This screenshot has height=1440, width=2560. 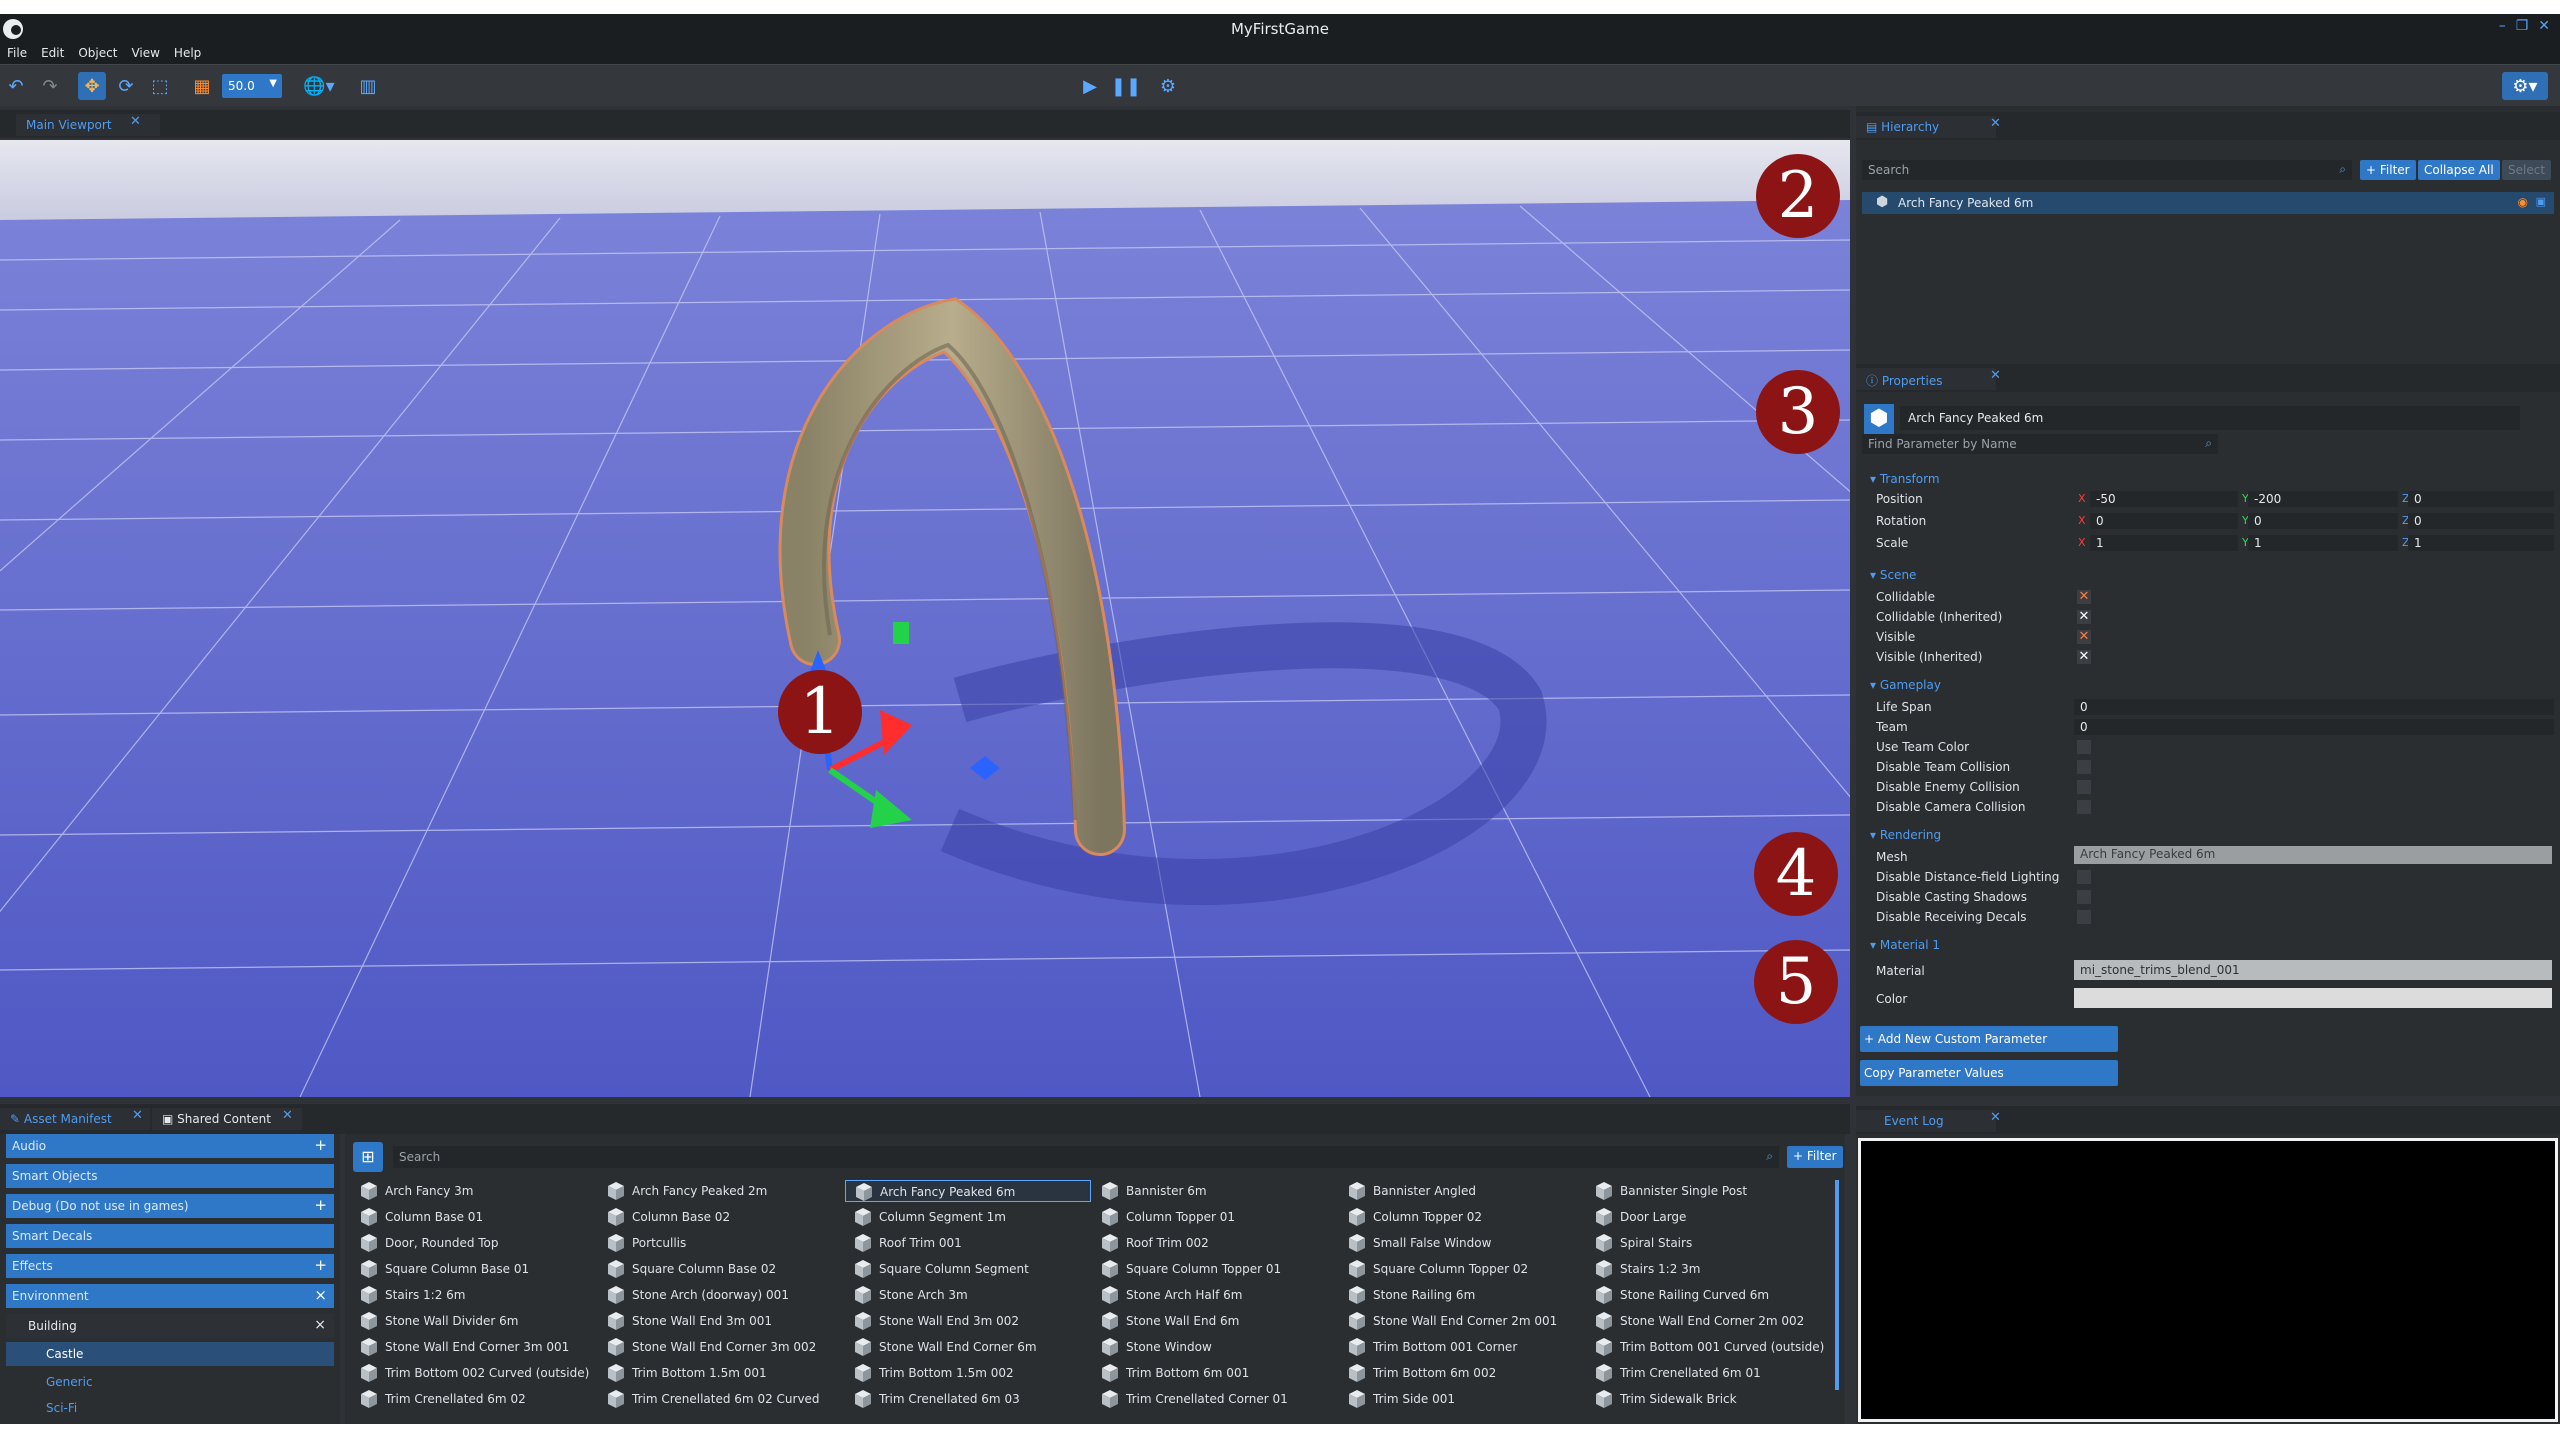 I want to click on category-smart-decals: Smart Decals, so click(x=170, y=1236).